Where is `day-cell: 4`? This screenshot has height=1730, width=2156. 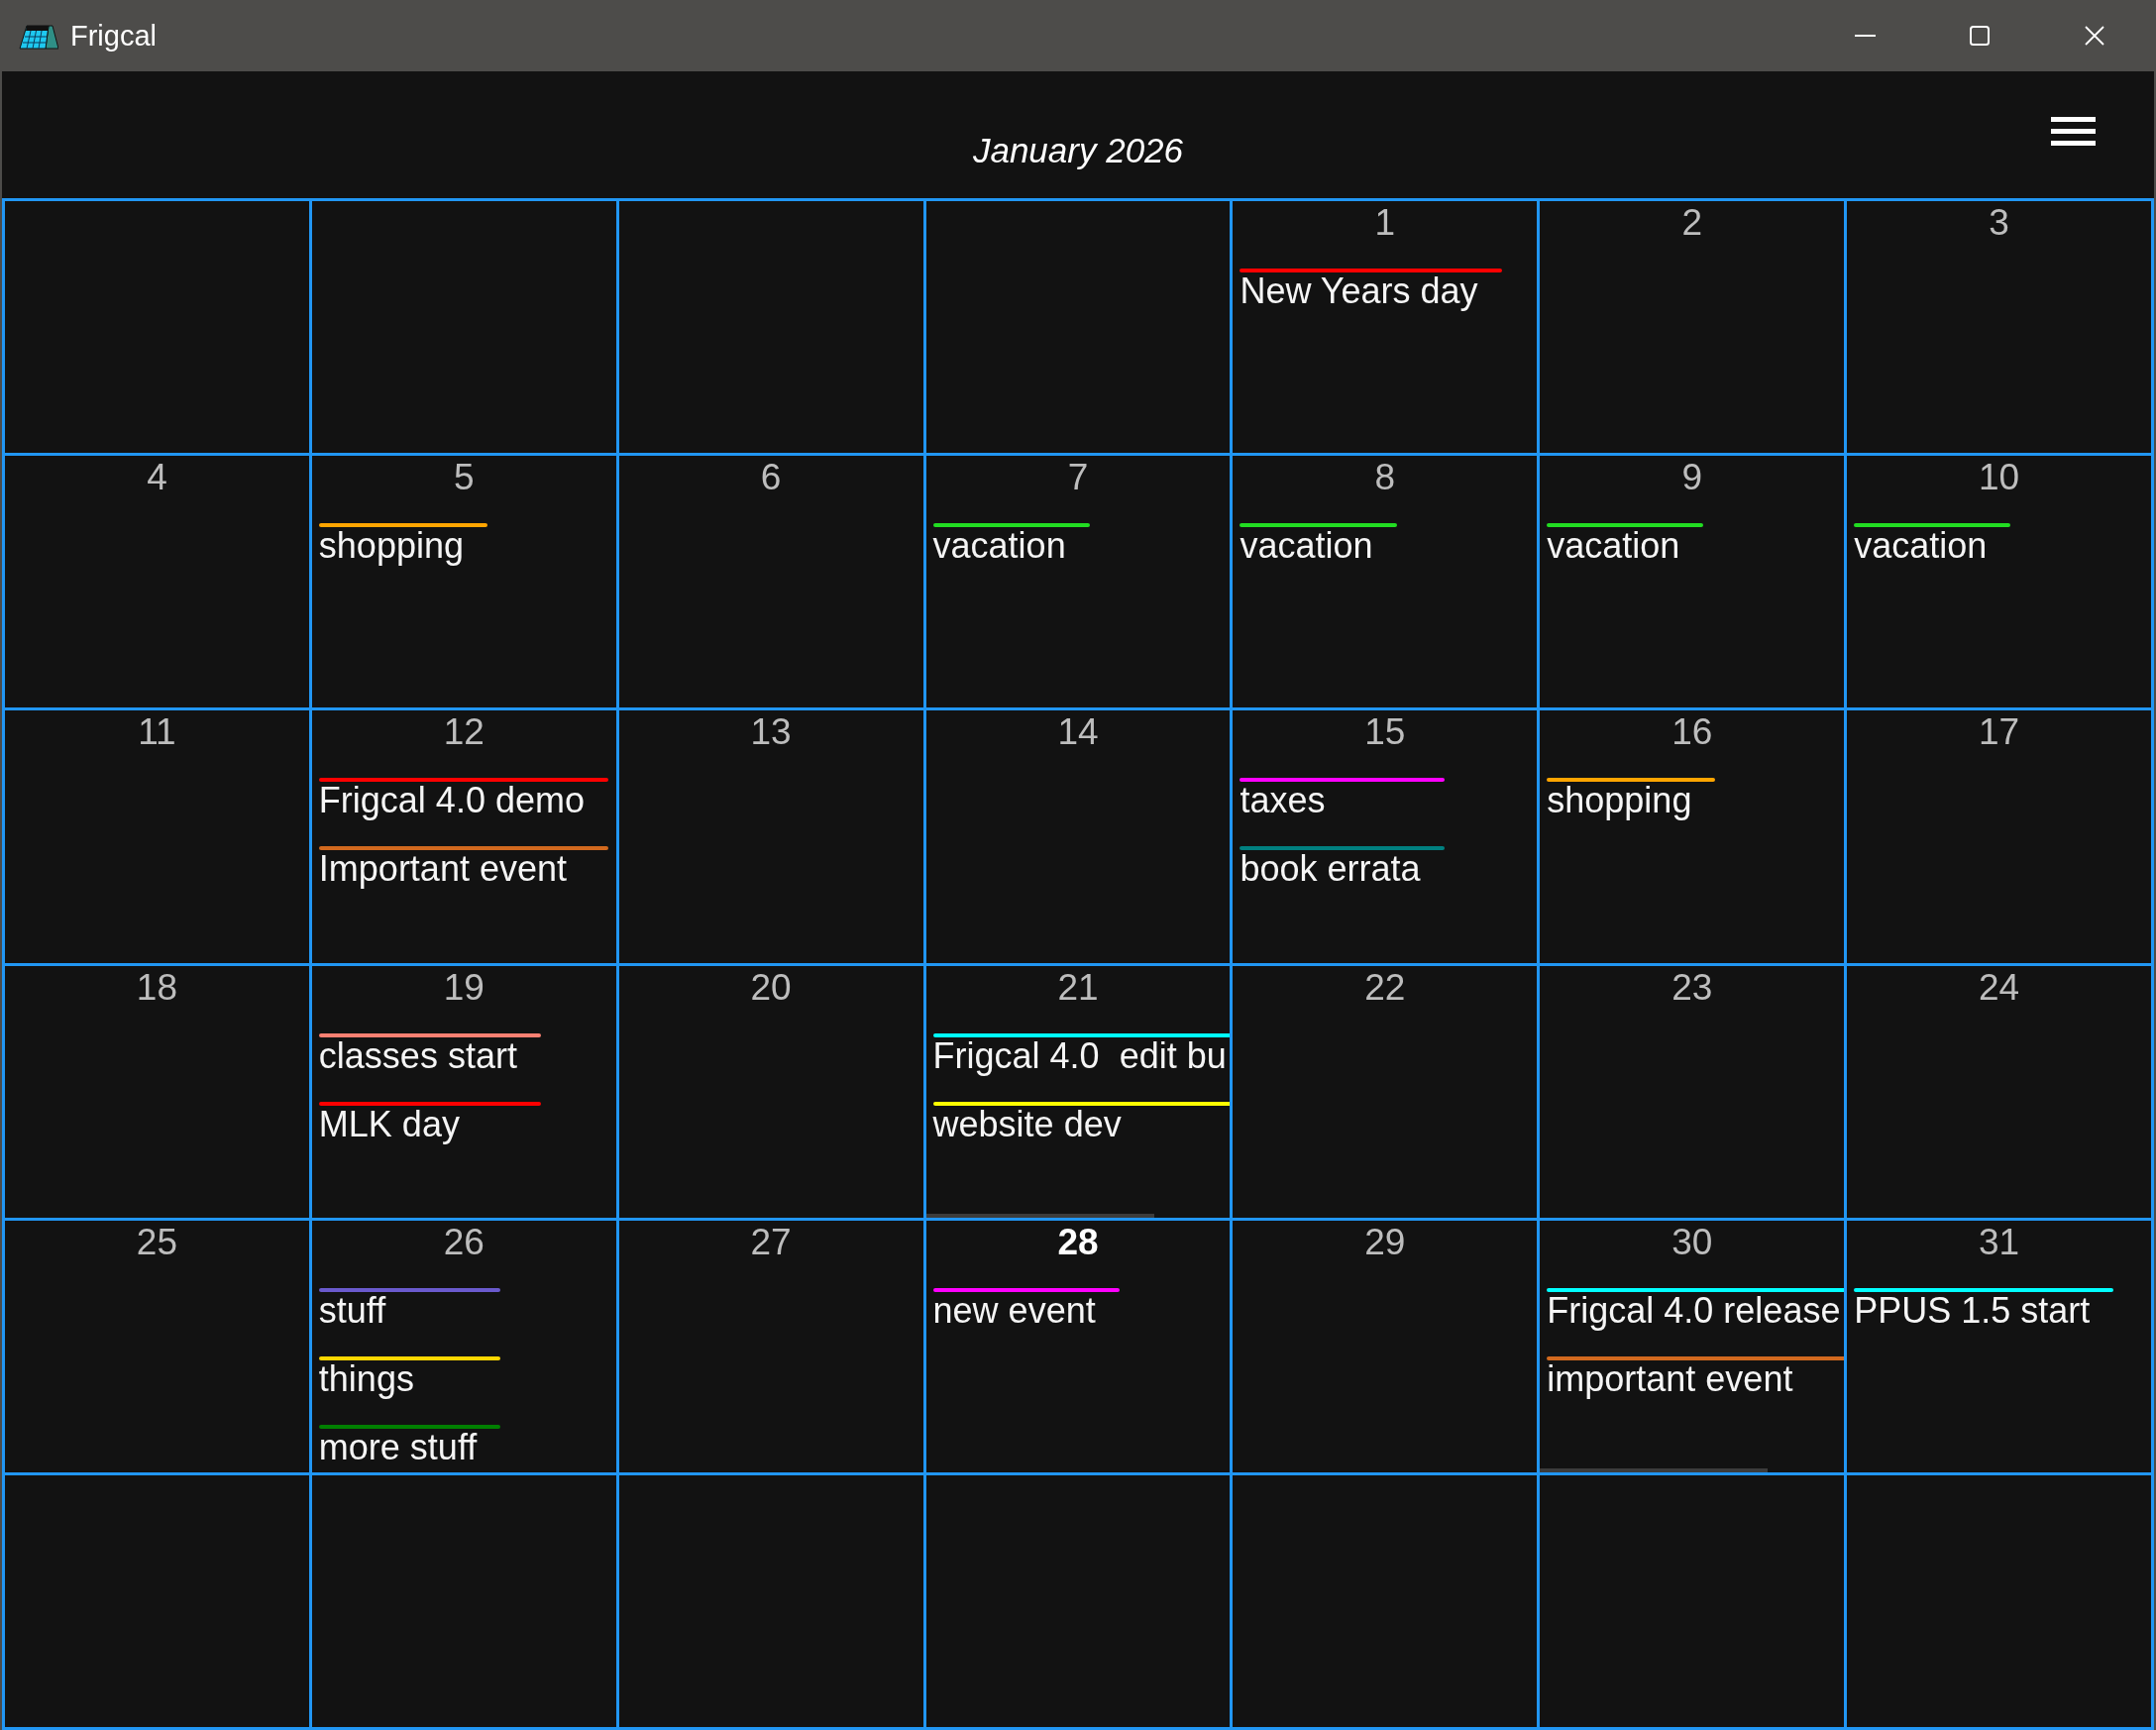 day-cell: 4 is located at coordinates (157, 582).